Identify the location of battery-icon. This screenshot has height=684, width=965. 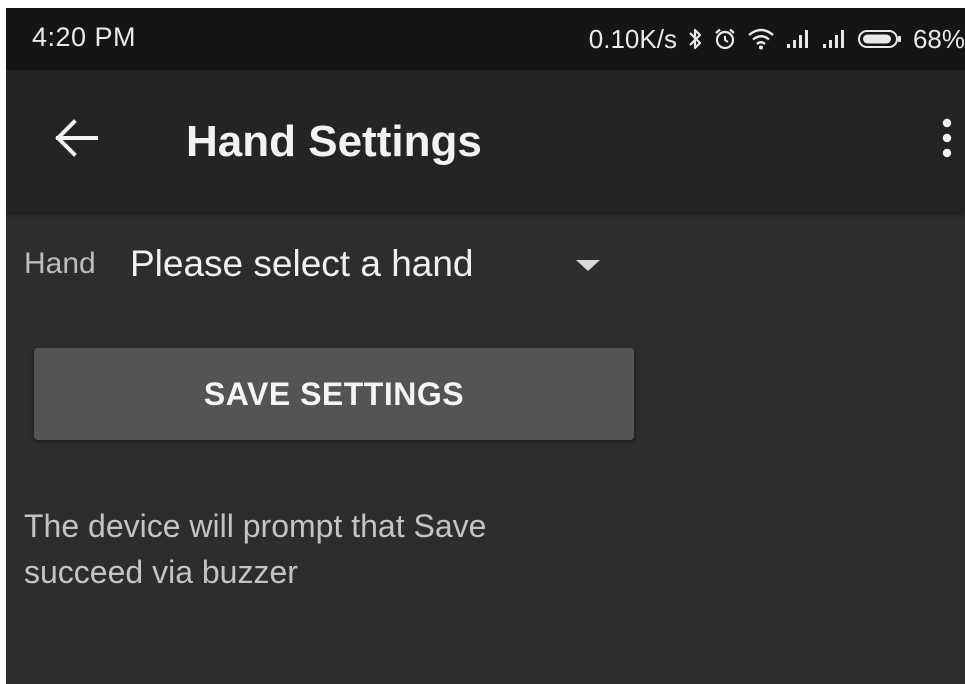
(880, 39).